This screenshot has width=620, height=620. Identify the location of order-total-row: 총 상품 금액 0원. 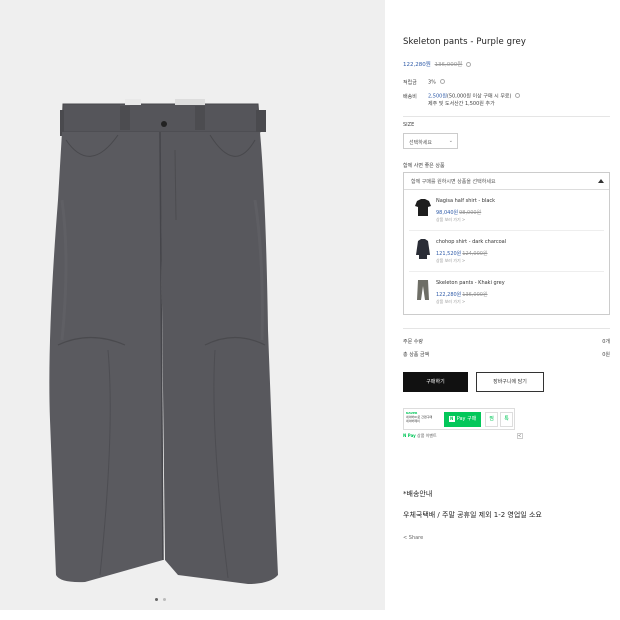
(506, 354).